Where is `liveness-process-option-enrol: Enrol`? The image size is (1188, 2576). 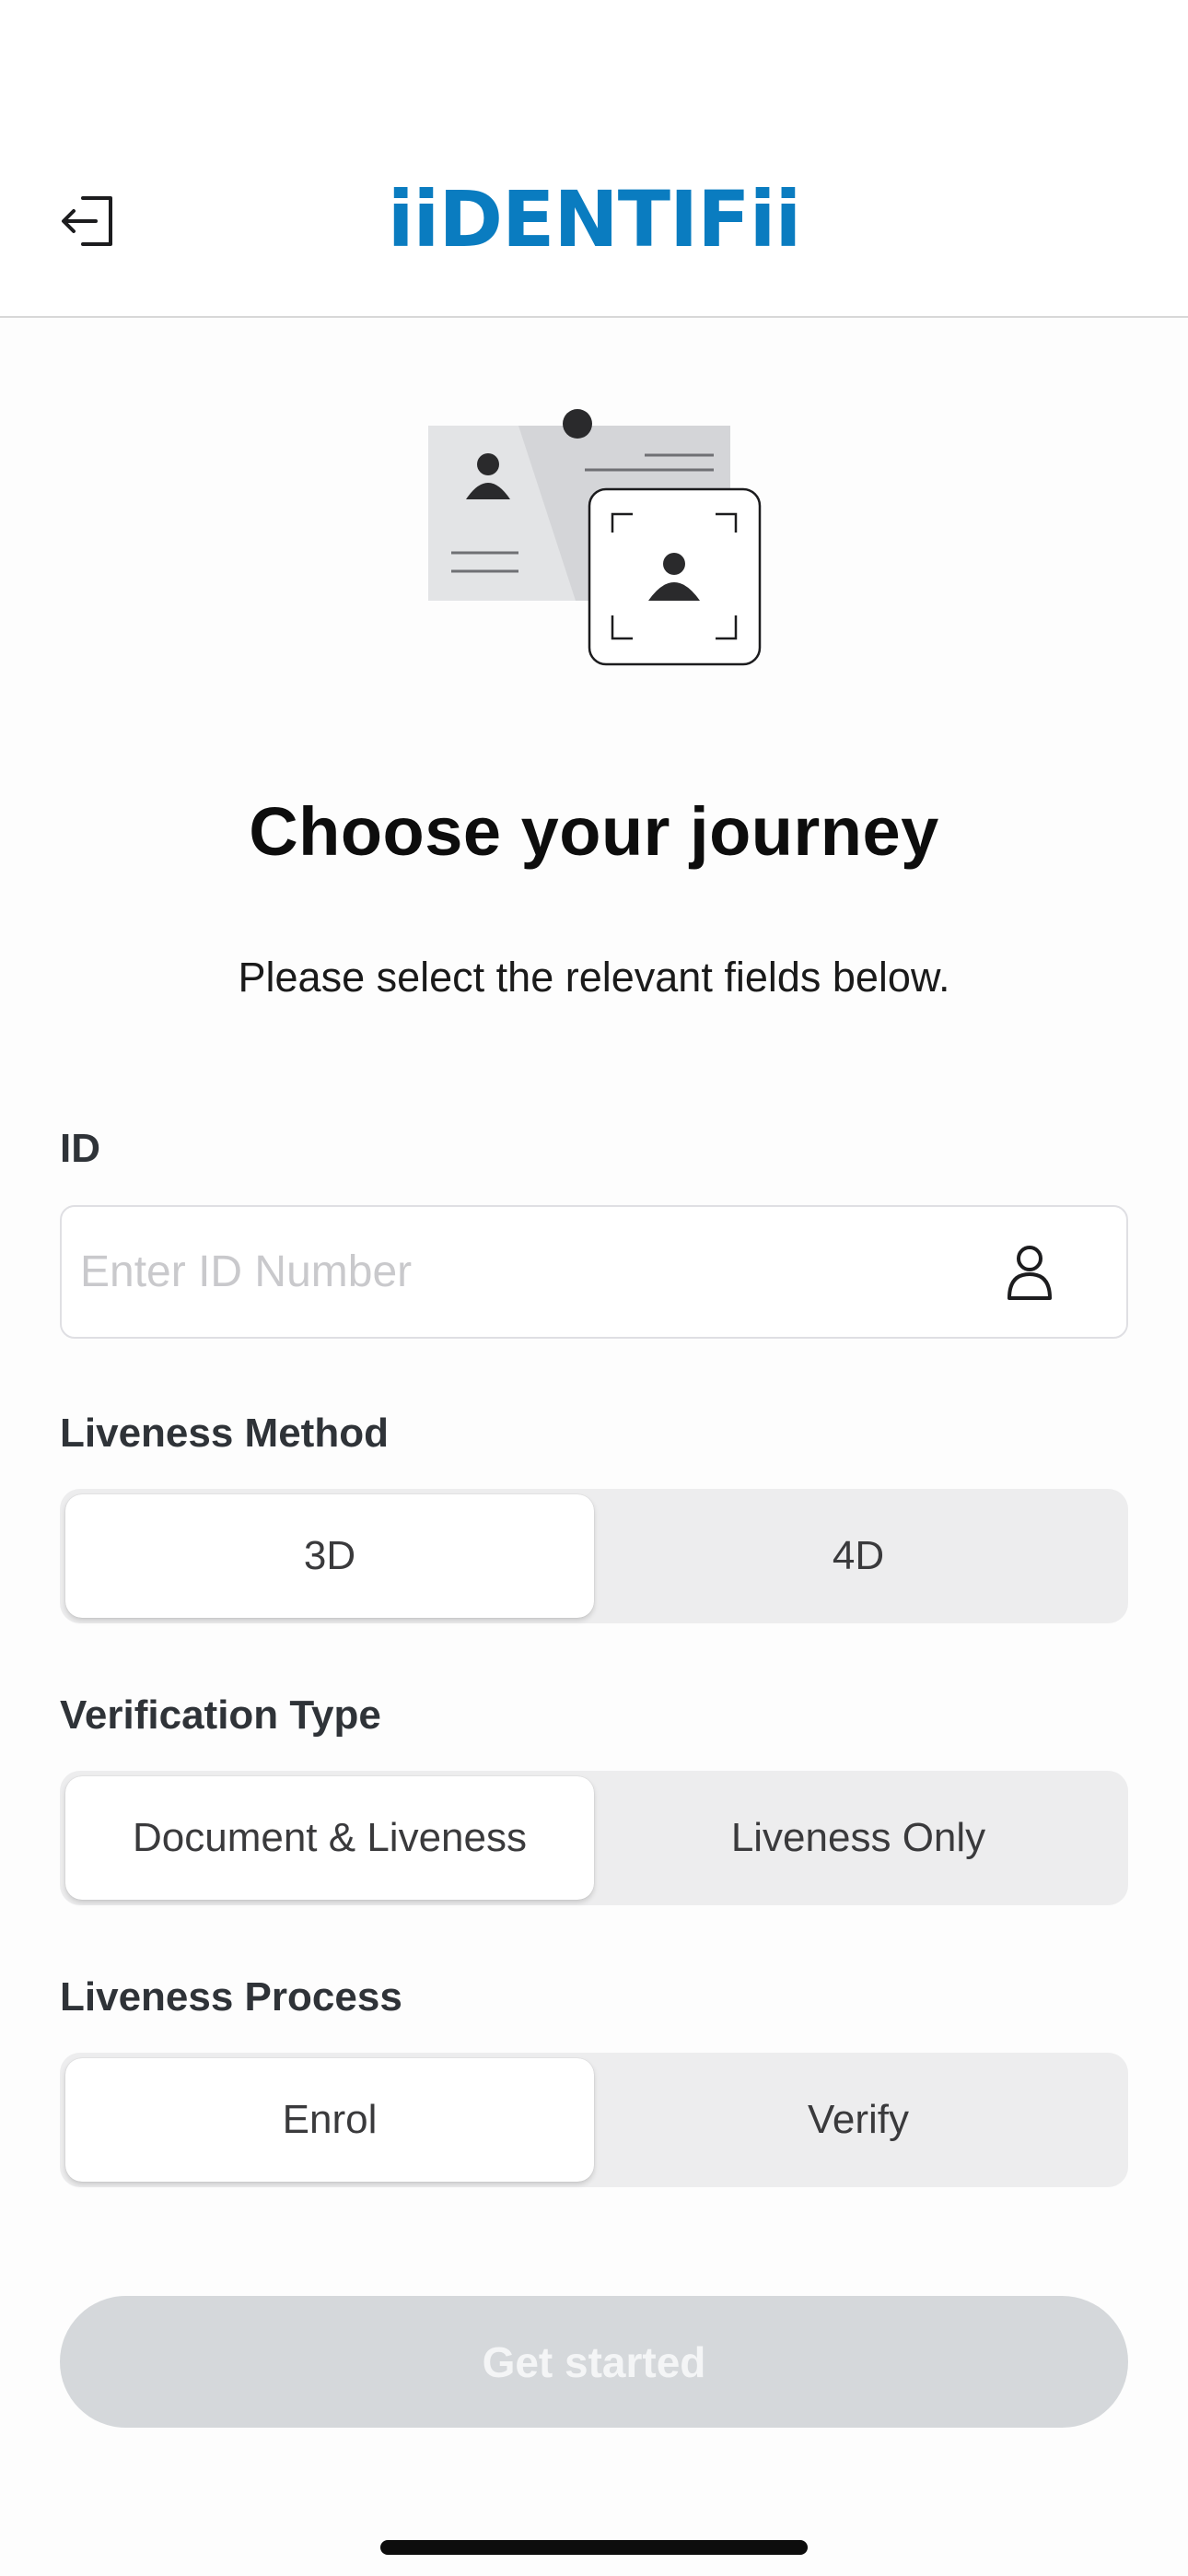 liveness-process-option-enrol: Enrol is located at coordinates (329, 2120).